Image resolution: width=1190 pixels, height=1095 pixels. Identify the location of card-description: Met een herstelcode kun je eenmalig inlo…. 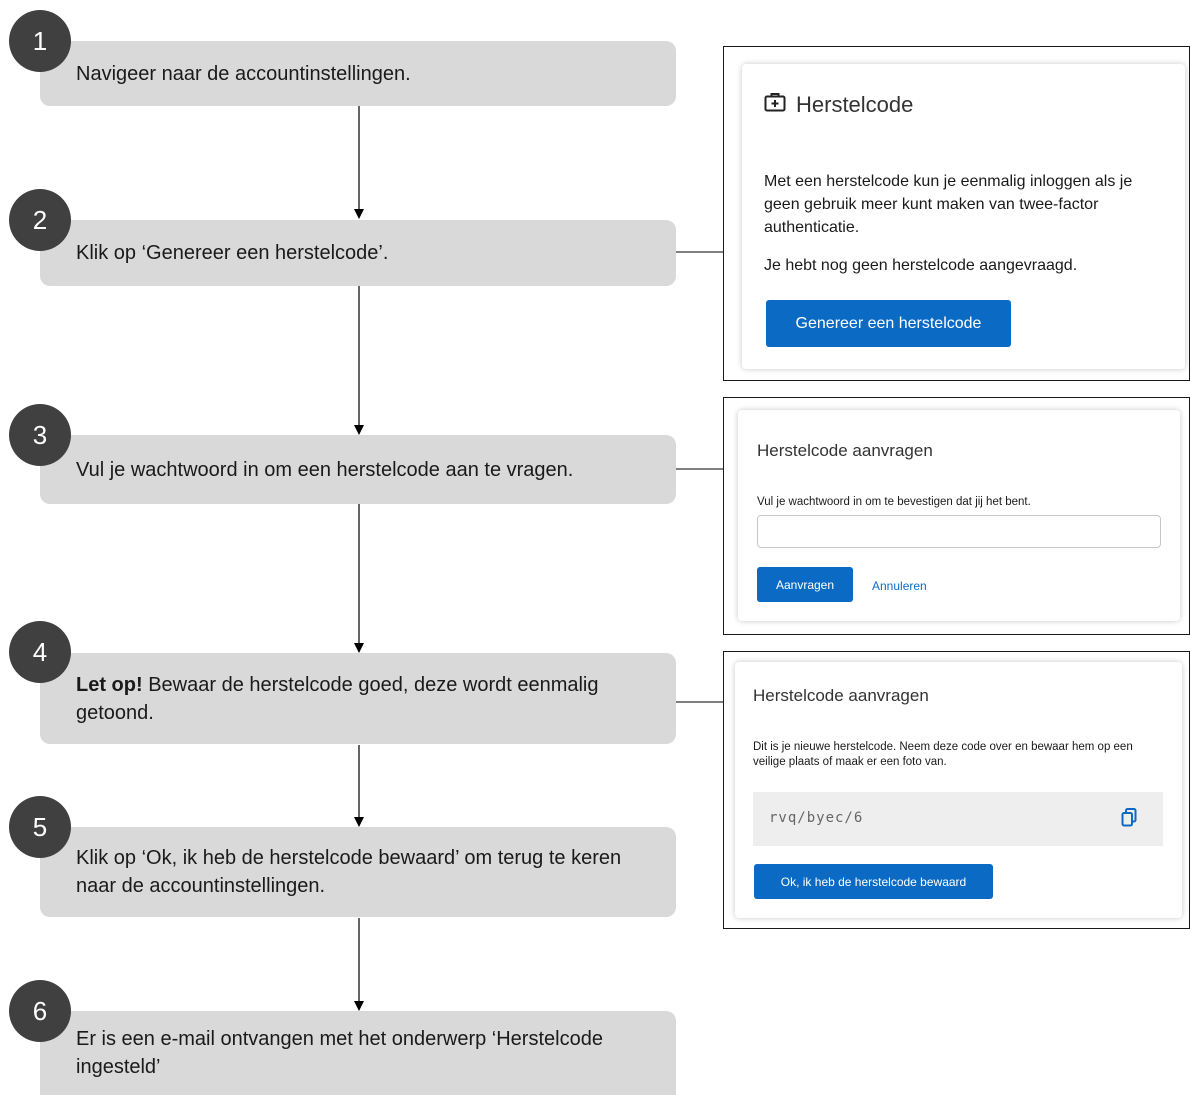
(948, 204).